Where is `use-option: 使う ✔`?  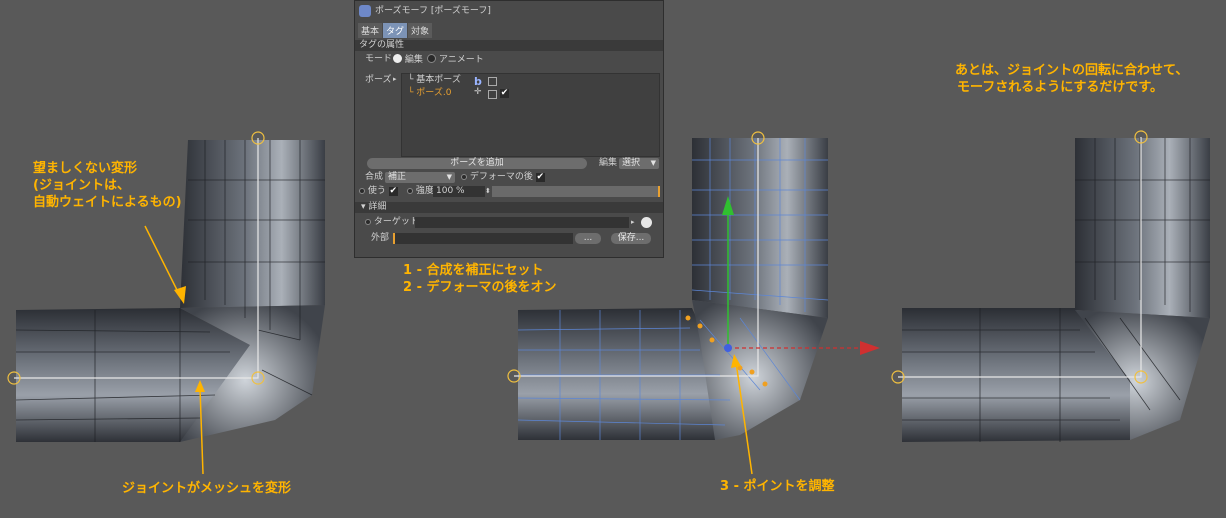 use-option: 使う ✔ is located at coordinates (378, 191).